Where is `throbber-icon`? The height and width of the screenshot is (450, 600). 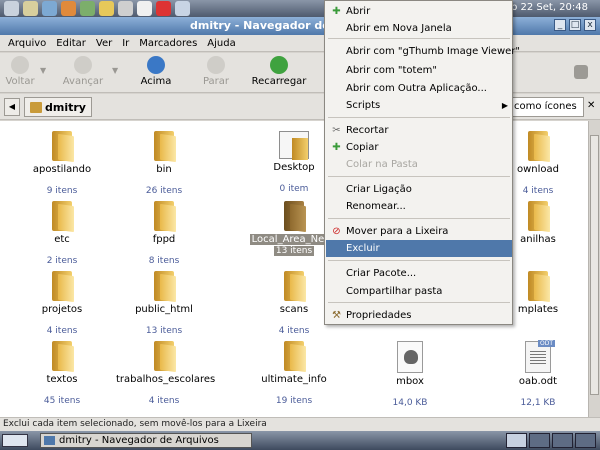 throbber-icon is located at coordinates (581, 72).